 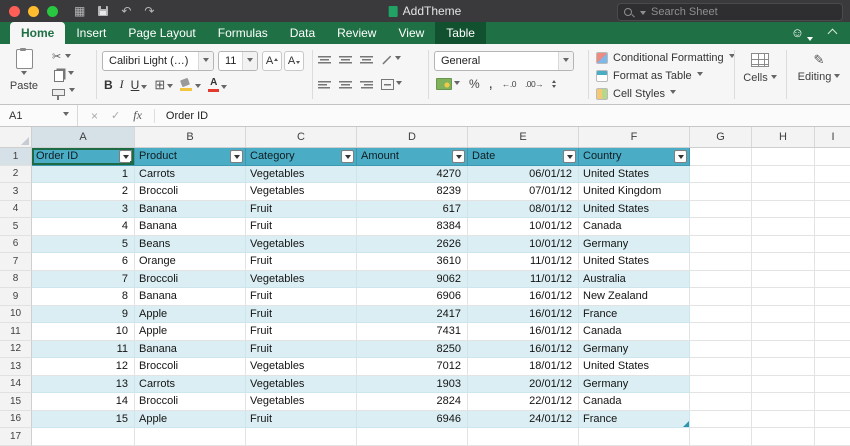 What do you see at coordinates (302, 33) in the screenshot?
I see `tab-data: Data` at bounding box center [302, 33].